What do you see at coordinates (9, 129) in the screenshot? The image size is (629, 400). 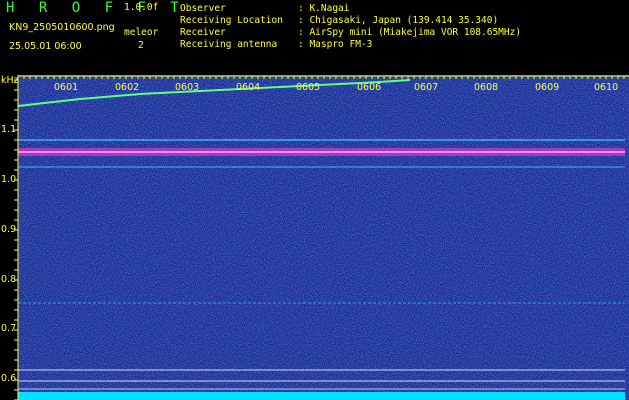 I see `y-tick-label: 1.1` at bounding box center [9, 129].